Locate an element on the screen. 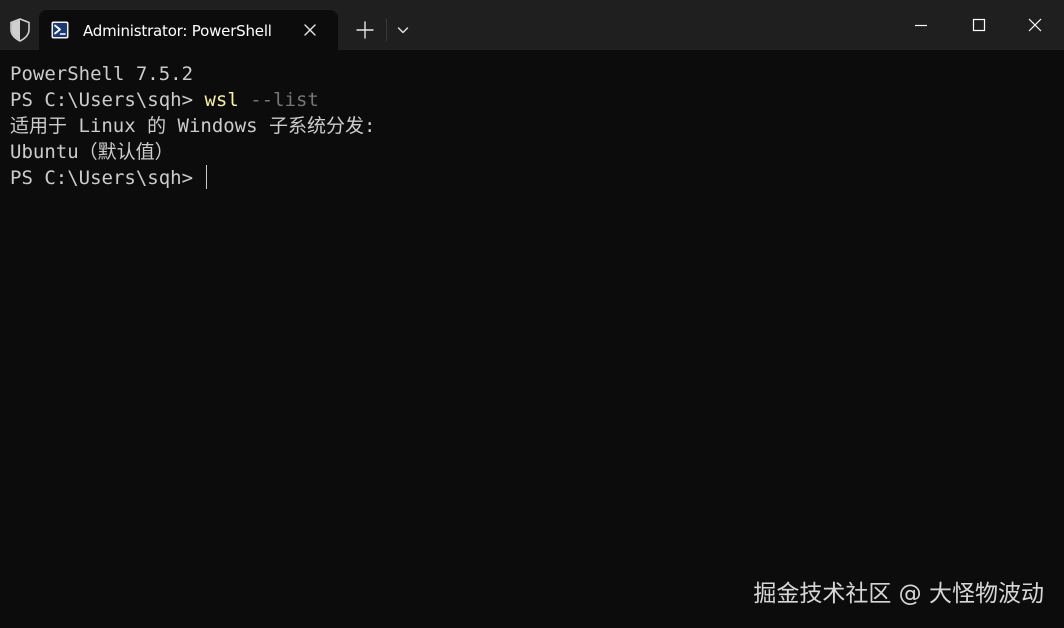 This screenshot has width=1064, height=628. output-line: Ubuntu（默认值） is located at coordinates (92, 152).